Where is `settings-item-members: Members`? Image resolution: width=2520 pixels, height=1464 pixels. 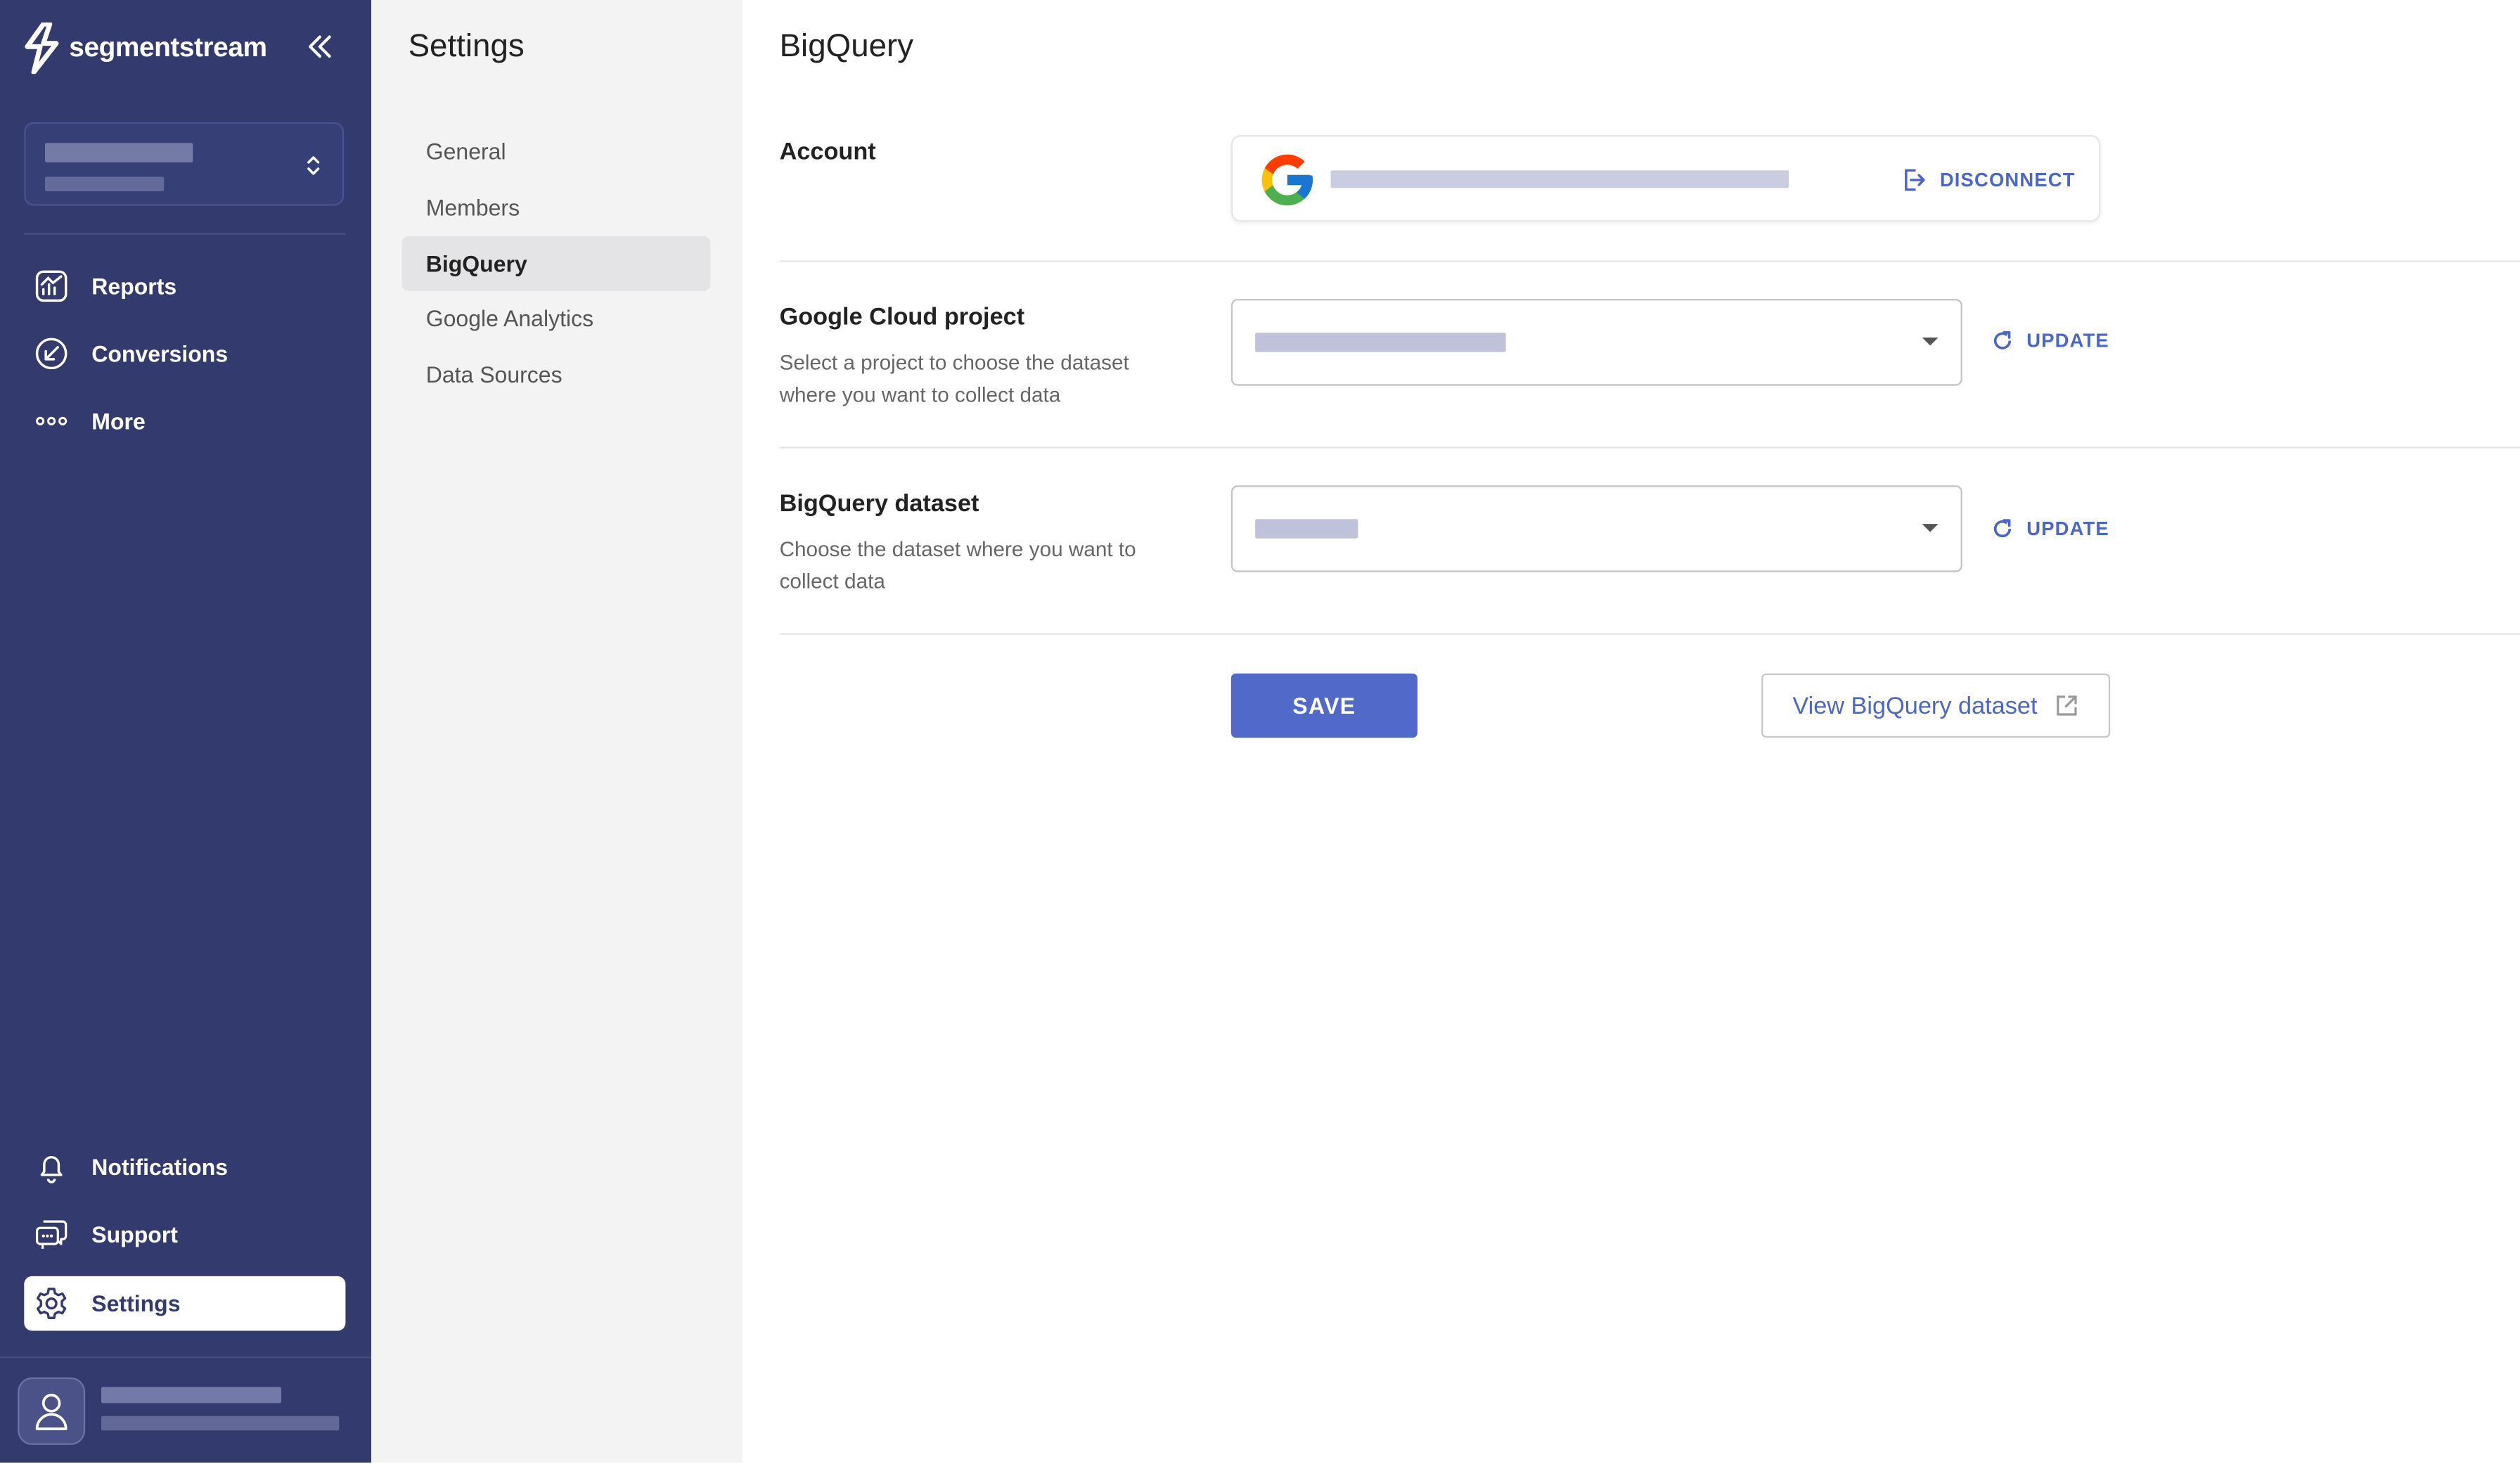 settings-item-members: Members is located at coordinates (555, 207).